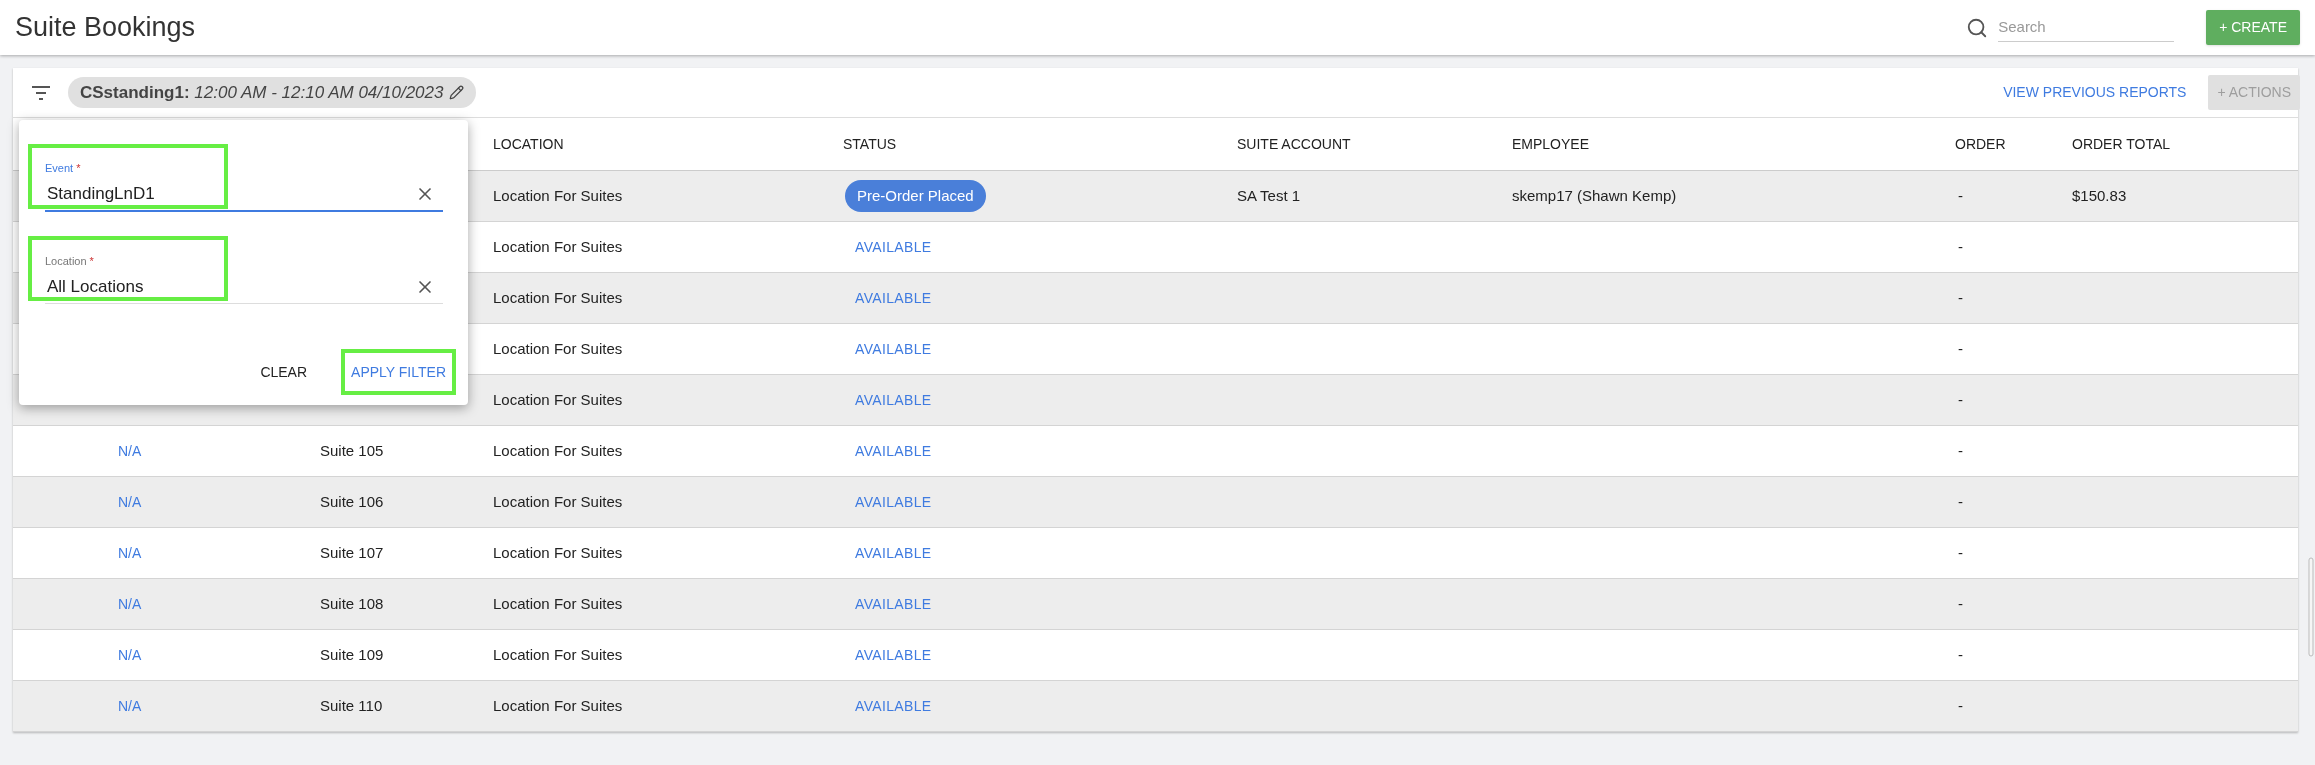  Describe the element at coordinates (352, 654) in the screenshot. I see `suite-name: Suite 109` at that location.